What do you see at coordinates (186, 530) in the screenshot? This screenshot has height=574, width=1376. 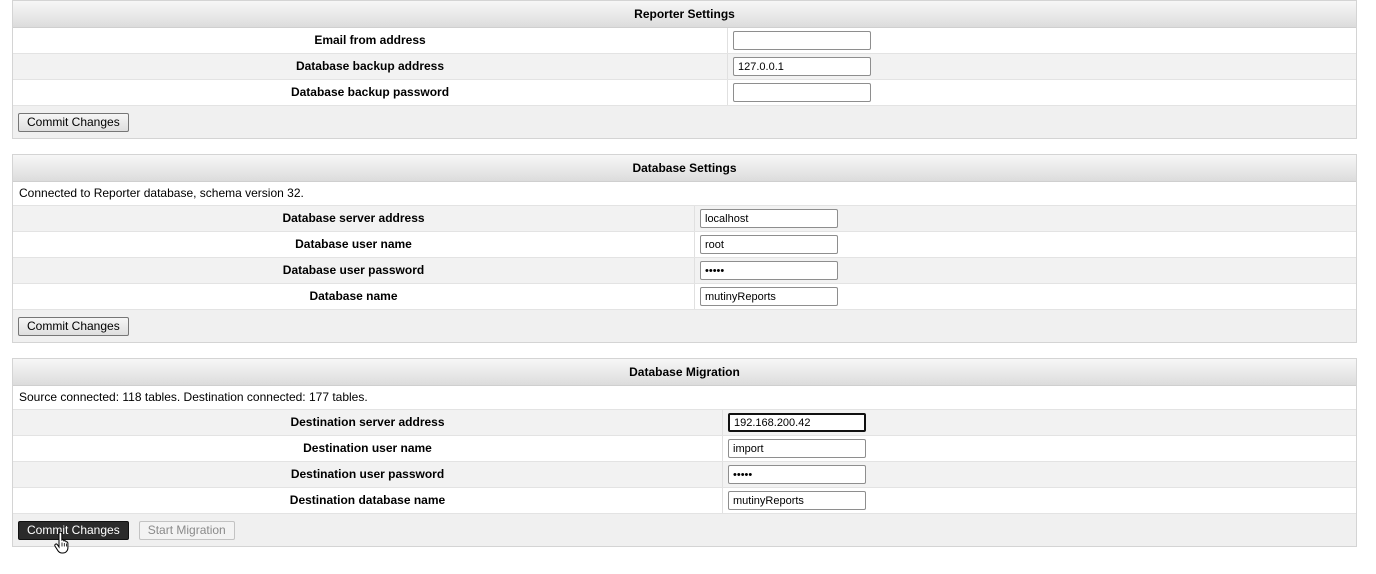 I see `start-migration-button: Start Migration` at bounding box center [186, 530].